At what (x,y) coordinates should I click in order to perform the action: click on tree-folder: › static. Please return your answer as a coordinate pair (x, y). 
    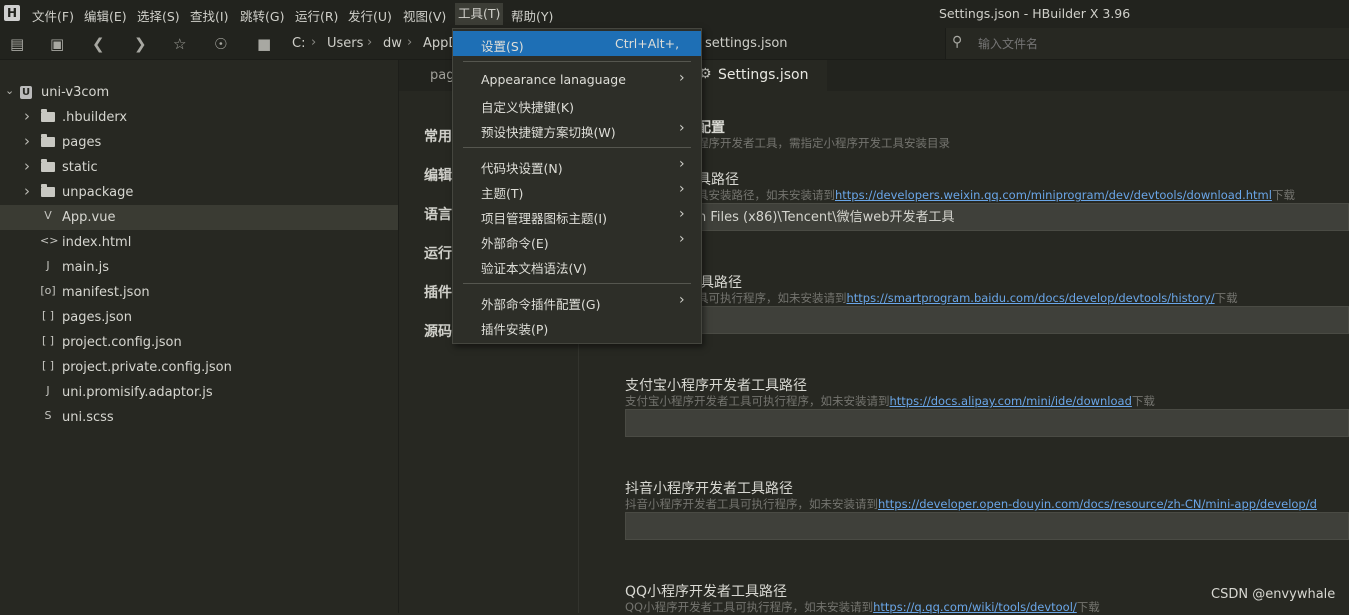
    Looking at the image, I should click on (199, 167).